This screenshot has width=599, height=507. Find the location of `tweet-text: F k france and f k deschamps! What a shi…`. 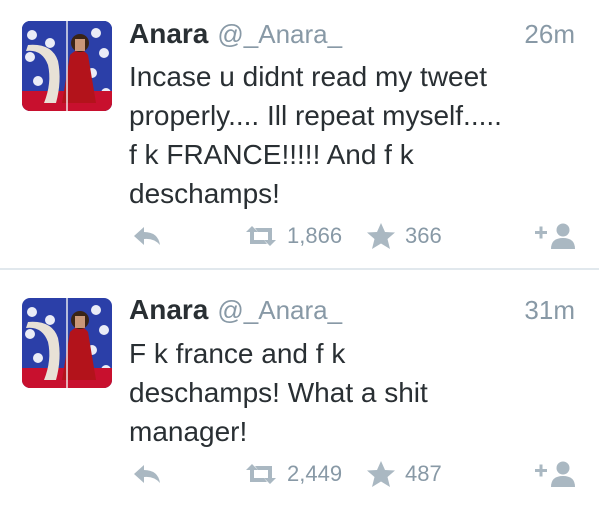

tweet-text: F k france and f k deschamps! What a shi… is located at coordinates (278, 392).